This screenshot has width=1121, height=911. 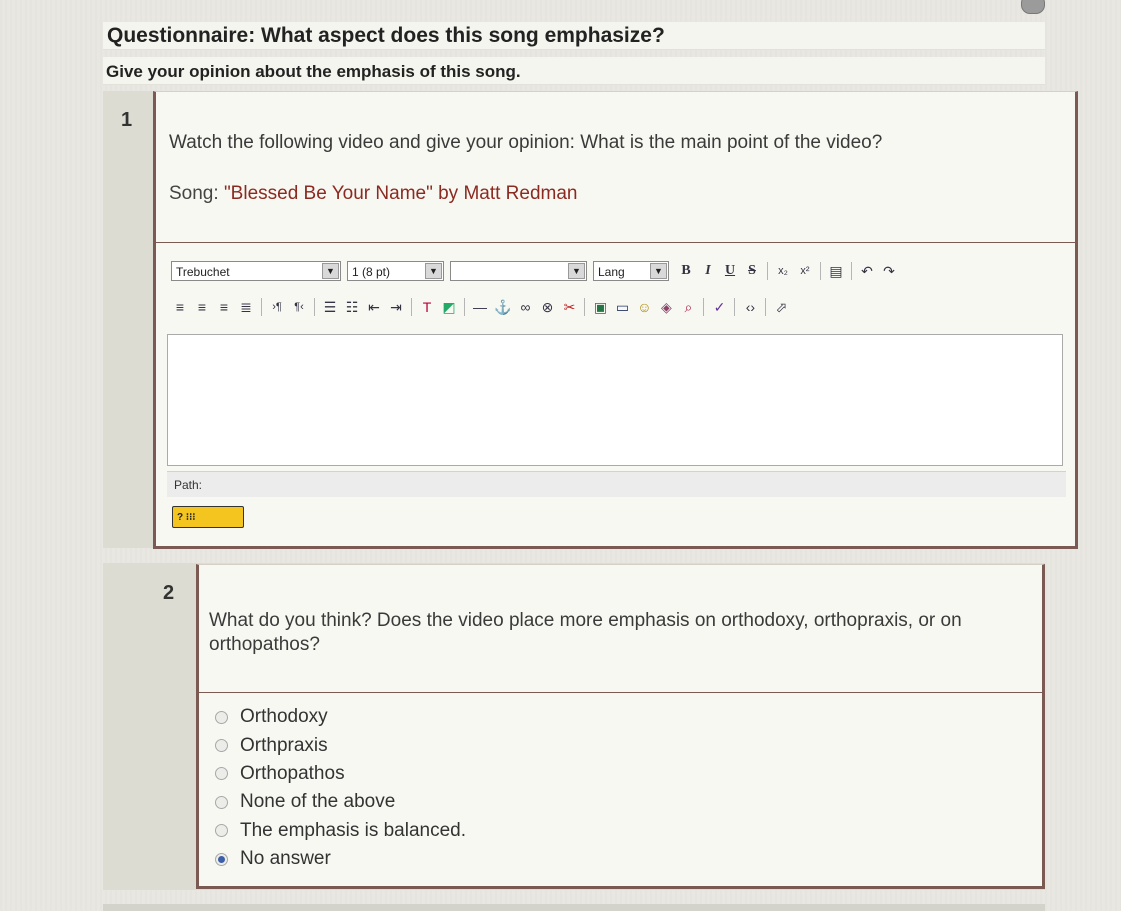 I want to click on option-label: Orthopathos, so click(x=292, y=773).